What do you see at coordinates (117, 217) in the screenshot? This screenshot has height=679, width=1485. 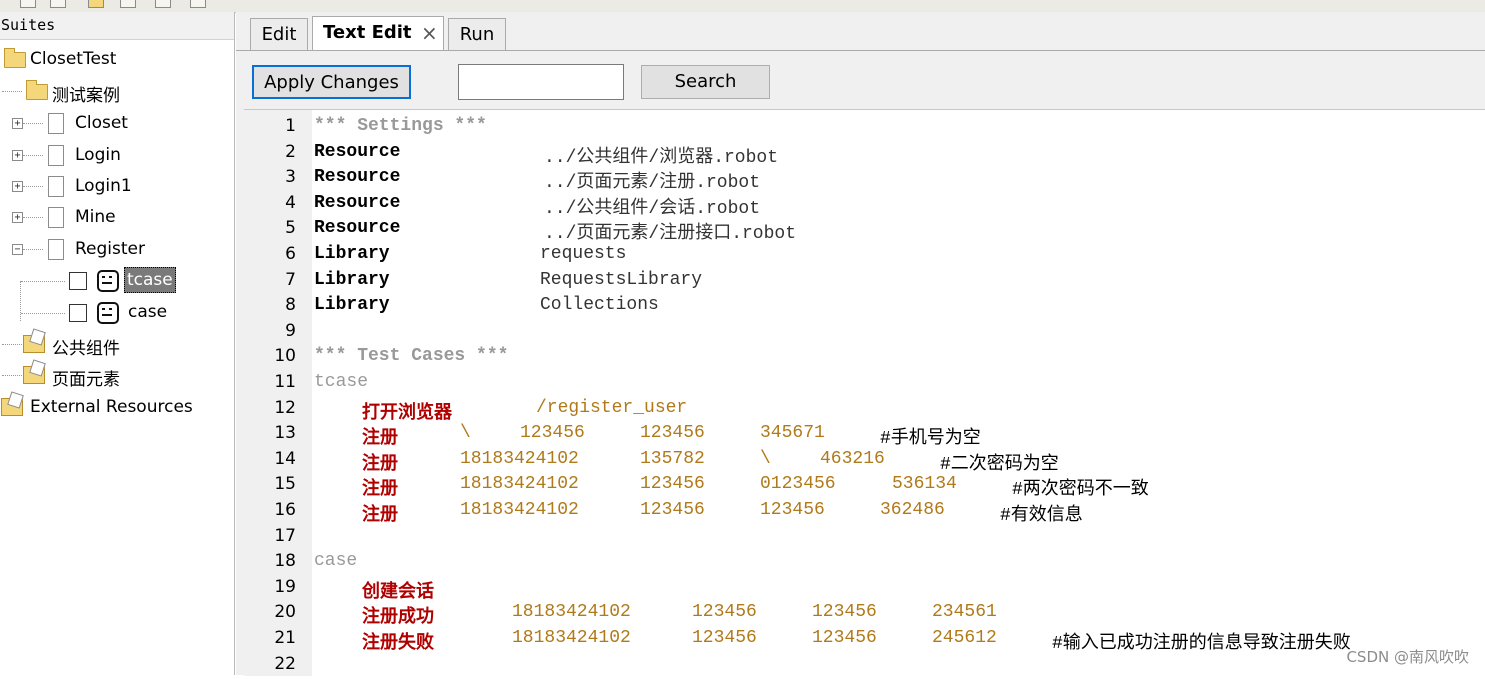 I see `tree-node-file-mine: + Mine` at bounding box center [117, 217].